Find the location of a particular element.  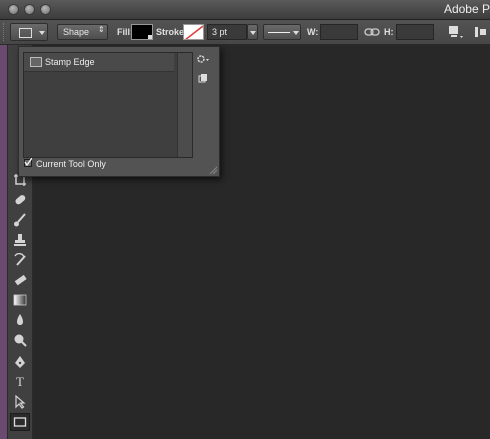

swatch-corner-icon is located at coordinates (150, 37).